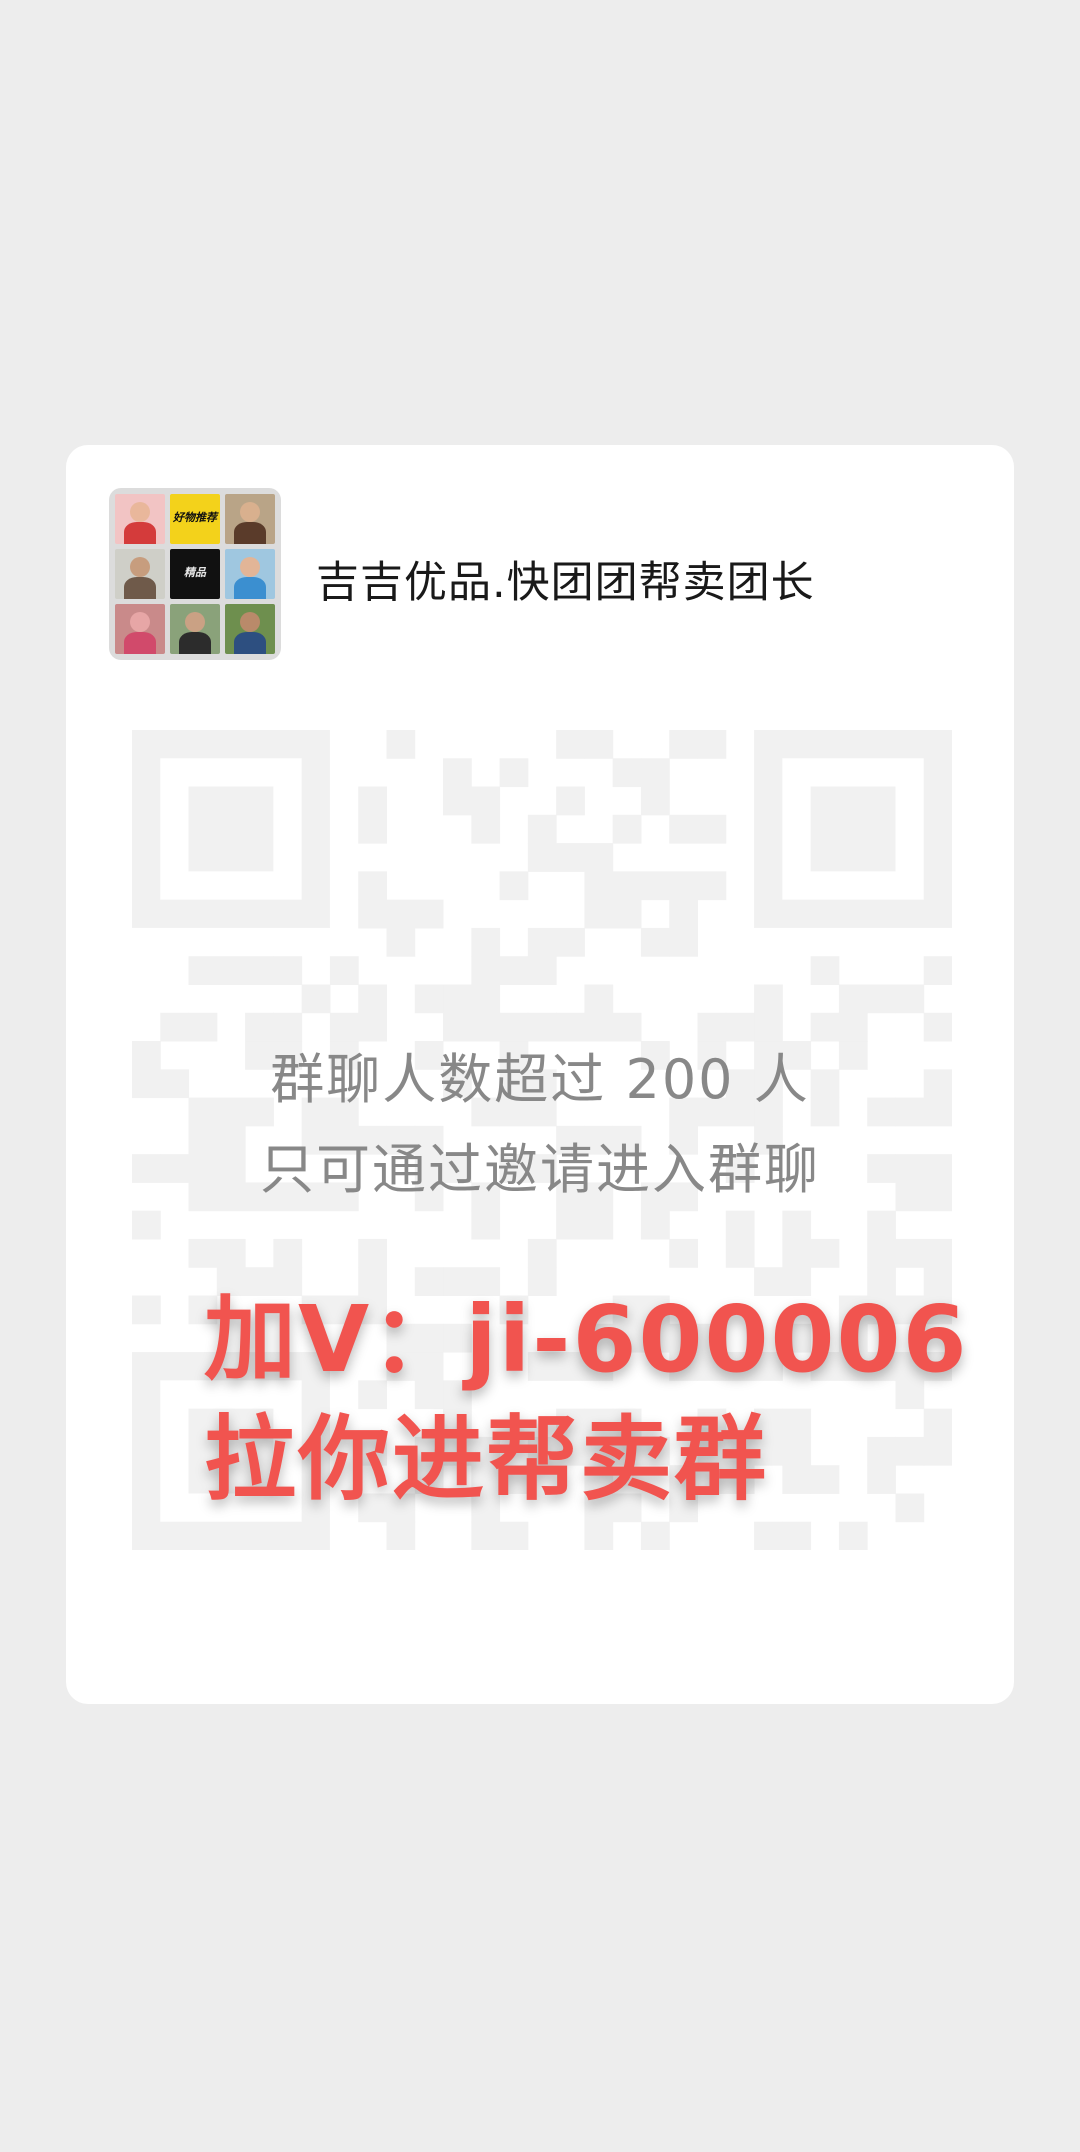 This screenshot has width=1080, height=2152. I want to click on avatar-tile: 好物推荐, so click(195, 519).